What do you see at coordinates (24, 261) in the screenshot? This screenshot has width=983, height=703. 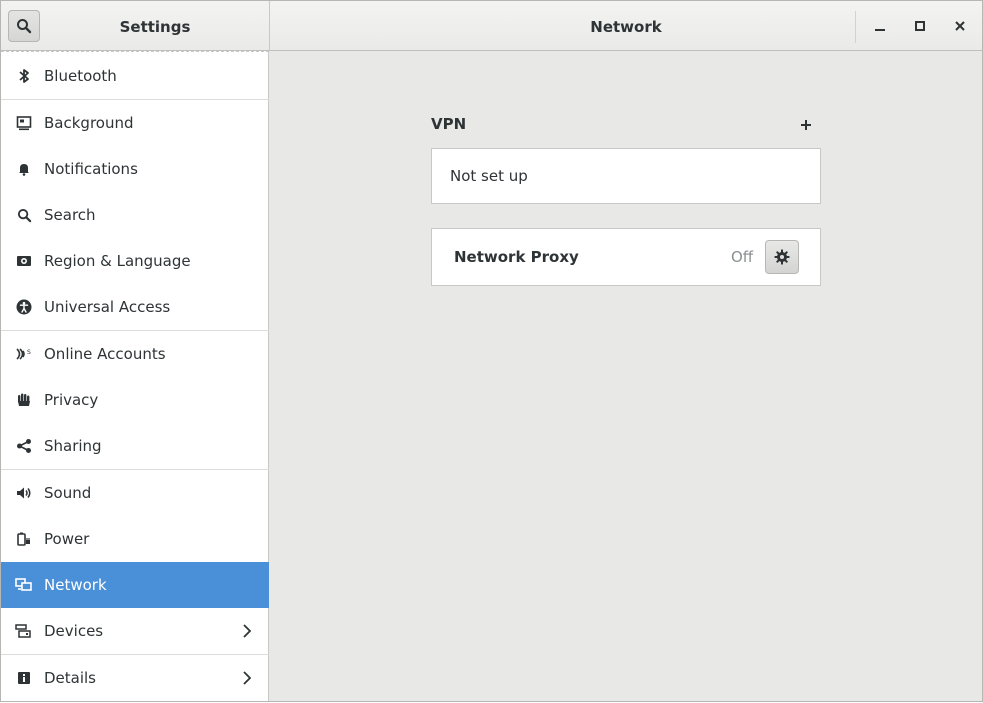 I see `flag-icon` at bounding box center [24, 261].